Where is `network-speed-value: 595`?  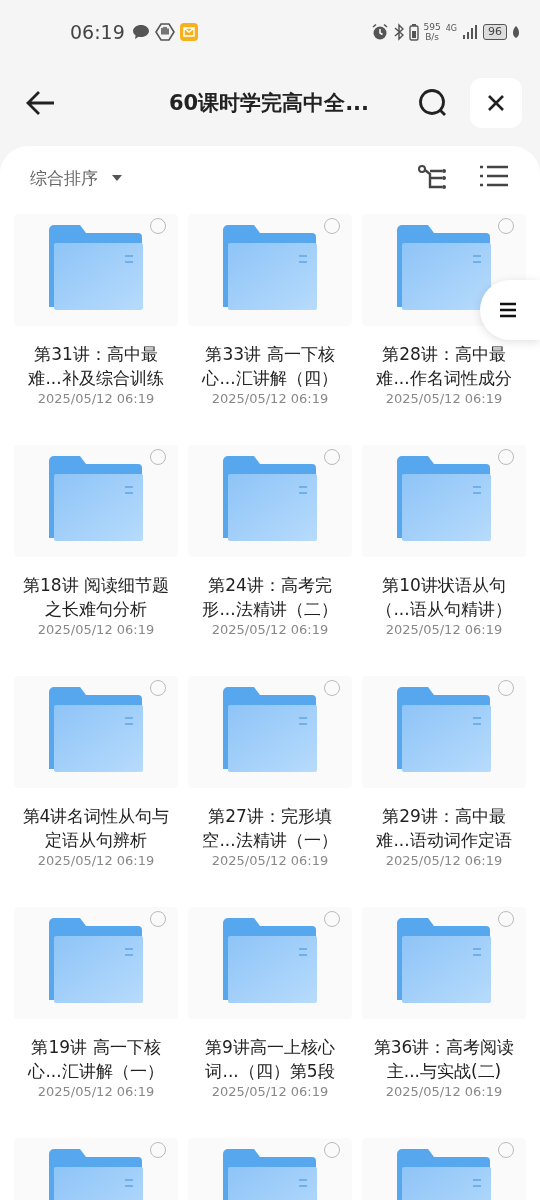 network-speed-value: 595 is located at coordinates (432, 27).